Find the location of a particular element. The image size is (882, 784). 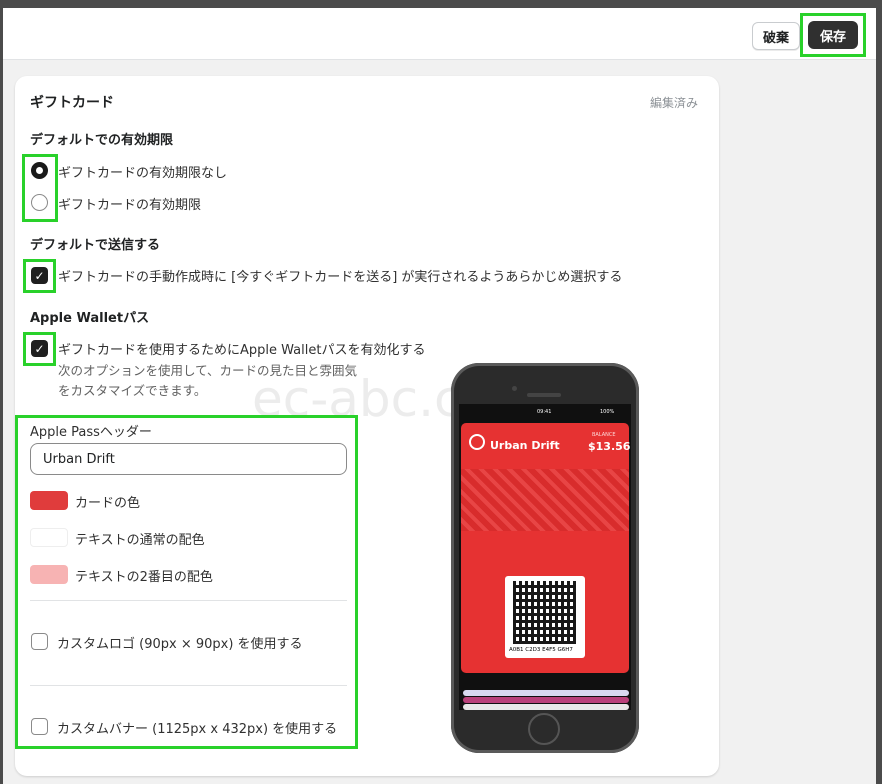

wallet-highlight is located at coordinates (39, 349).